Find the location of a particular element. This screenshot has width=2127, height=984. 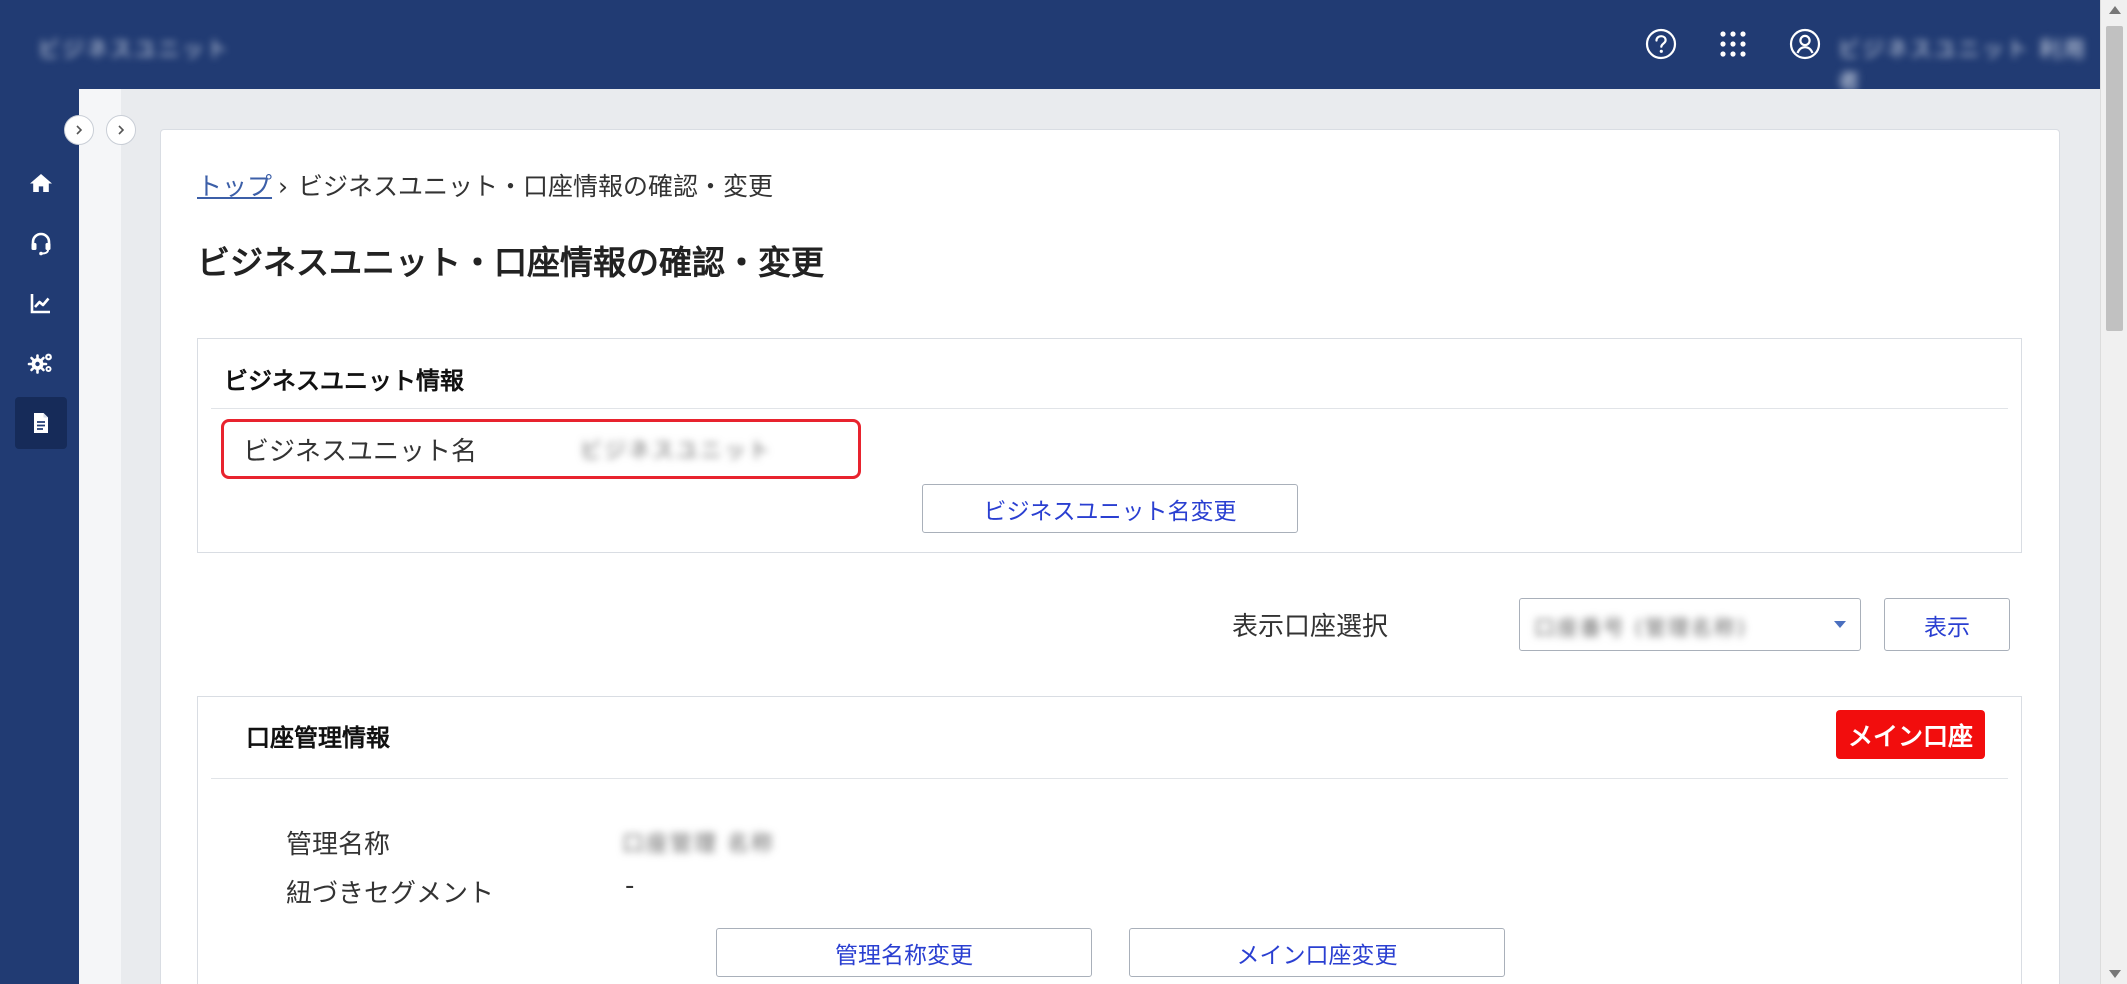

expand-subpanel-button is located at coordinates (121, 130).